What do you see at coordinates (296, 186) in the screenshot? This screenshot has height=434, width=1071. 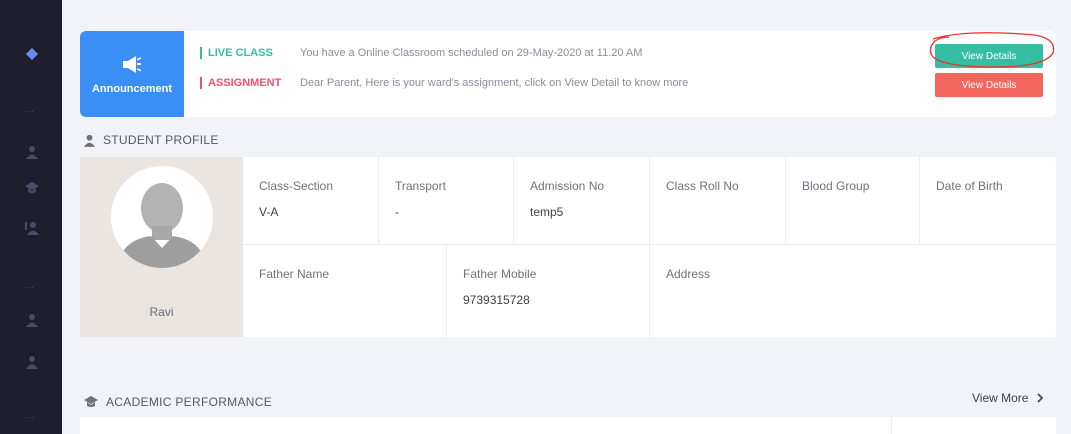 I see `field-label: Class-Section` at bounding box center [296, 186].